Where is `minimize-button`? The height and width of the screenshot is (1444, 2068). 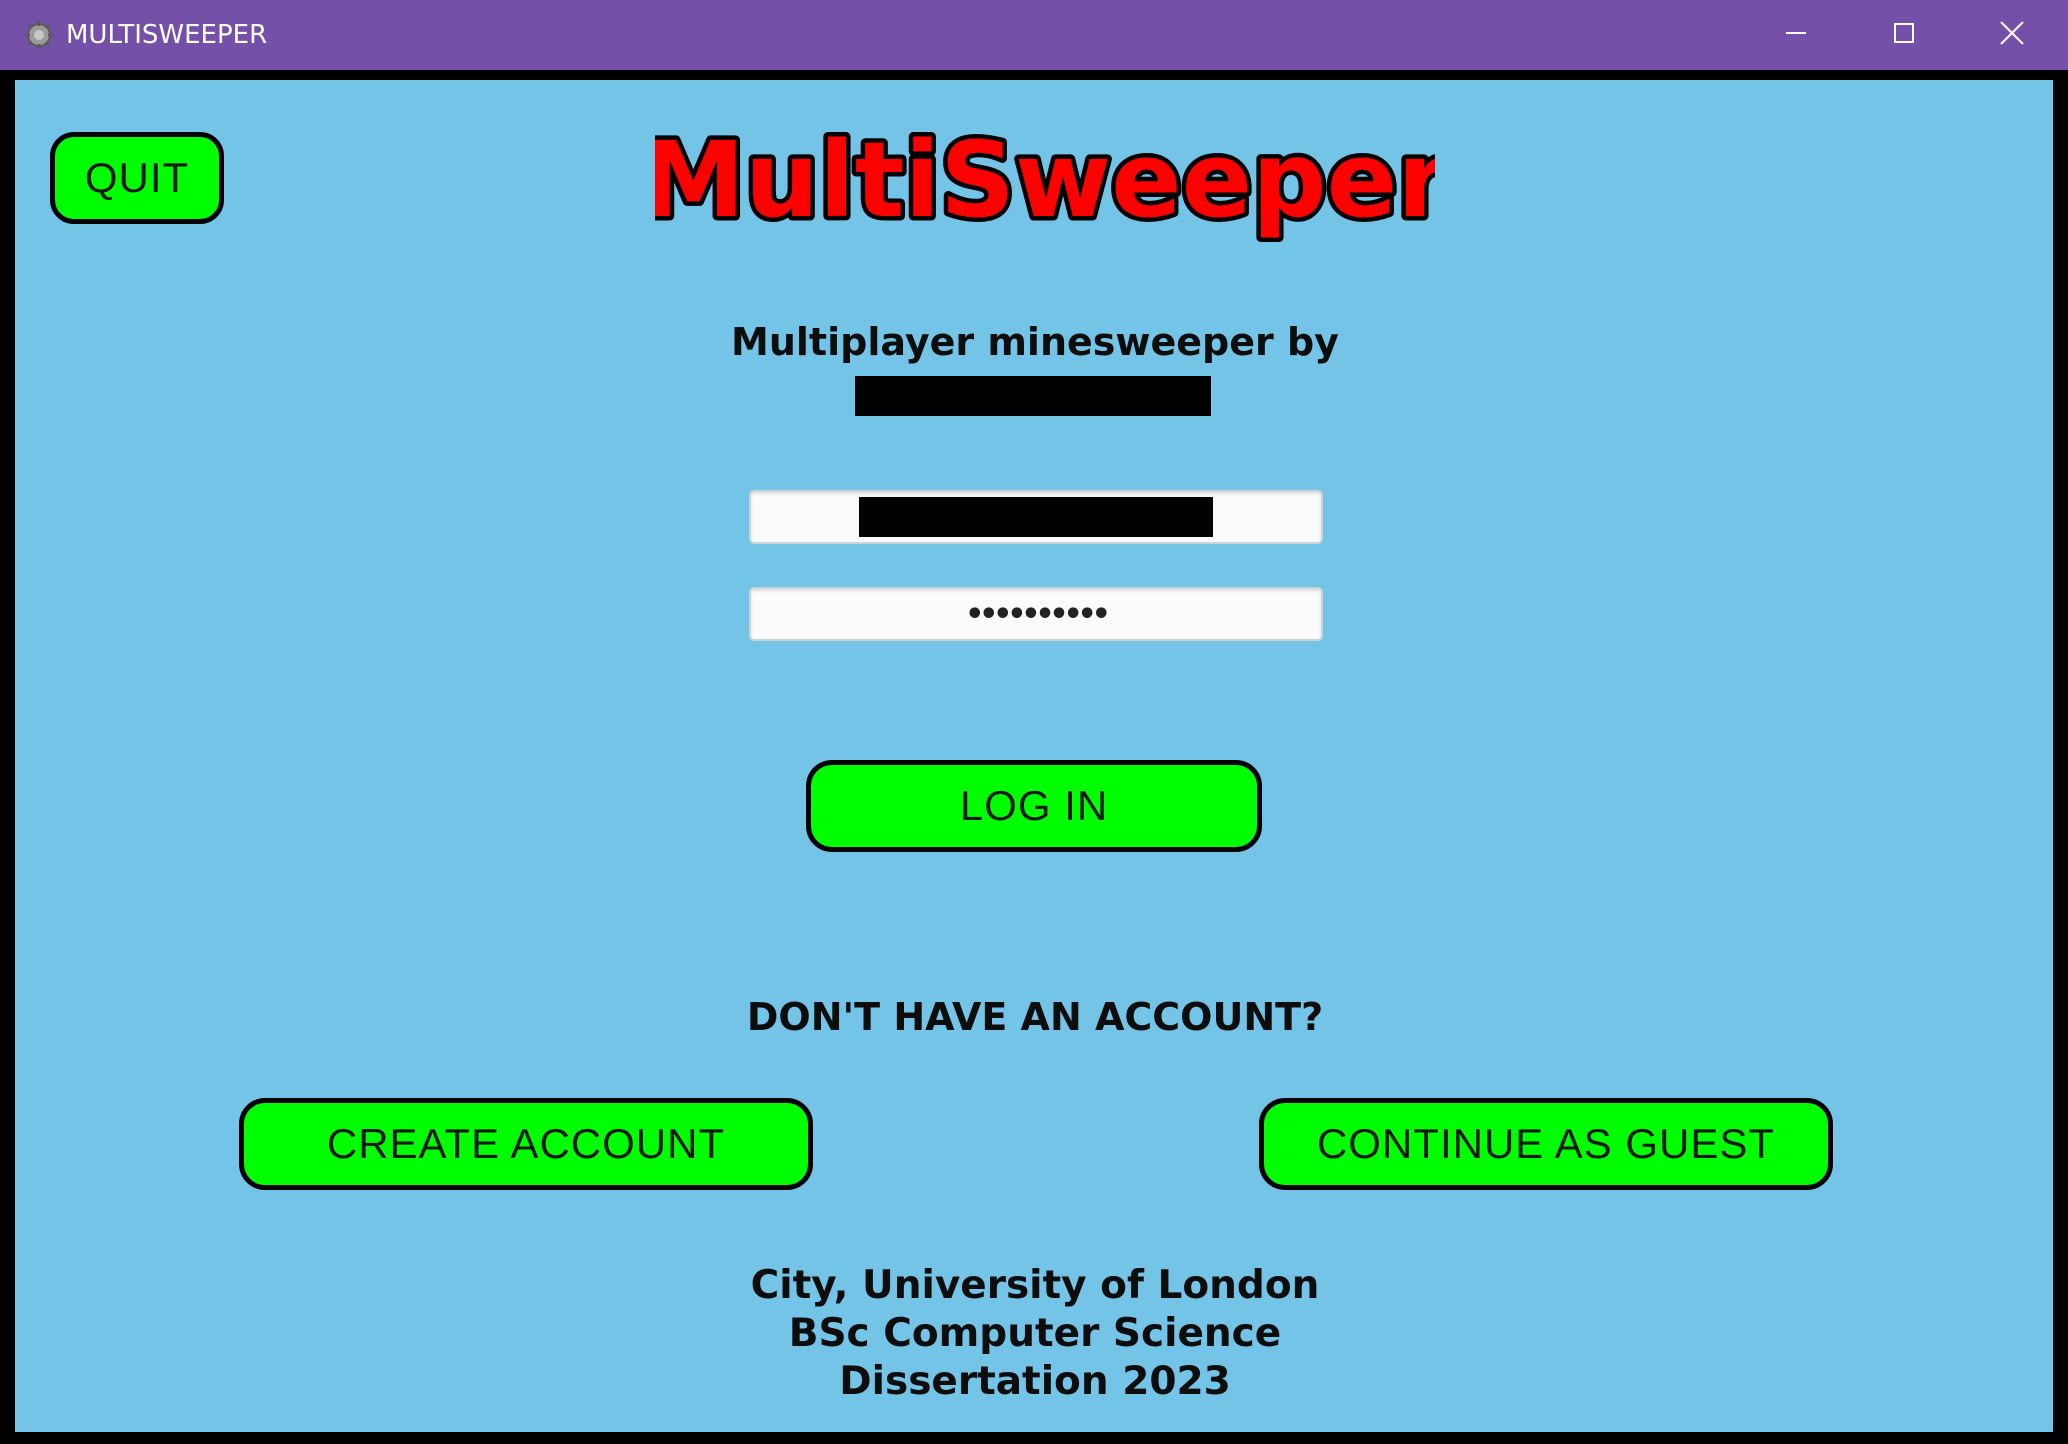 minimize-button is located at coordinates (1796, 35).